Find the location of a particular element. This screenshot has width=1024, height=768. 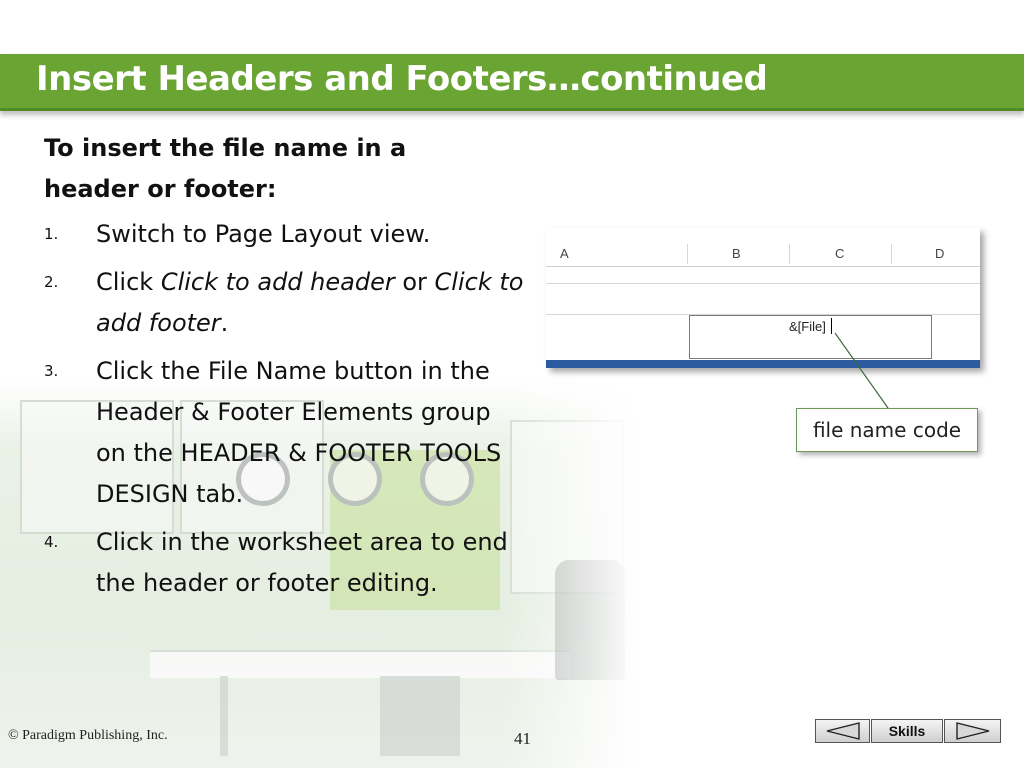

copyright-text: © Paradigm Publishing, Inc. is located at coordinates (88, 735).